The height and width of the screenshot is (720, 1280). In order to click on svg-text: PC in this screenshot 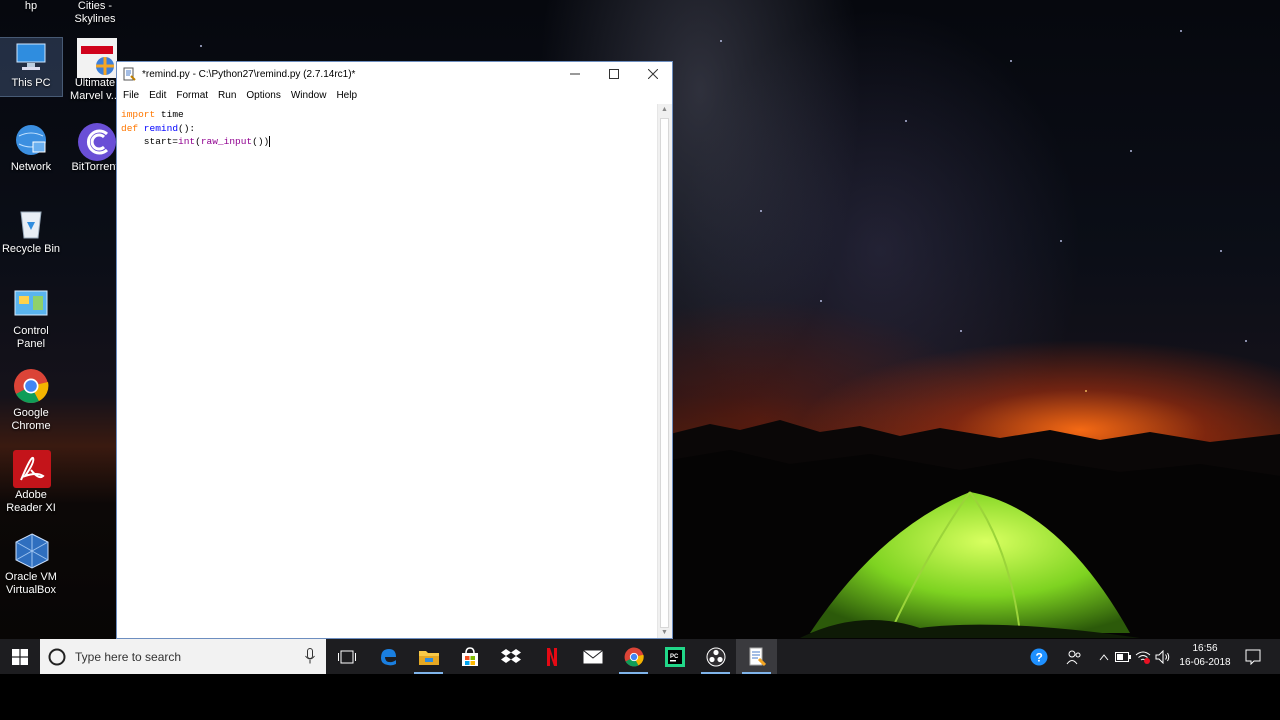, I will do `click(674, 657)`.